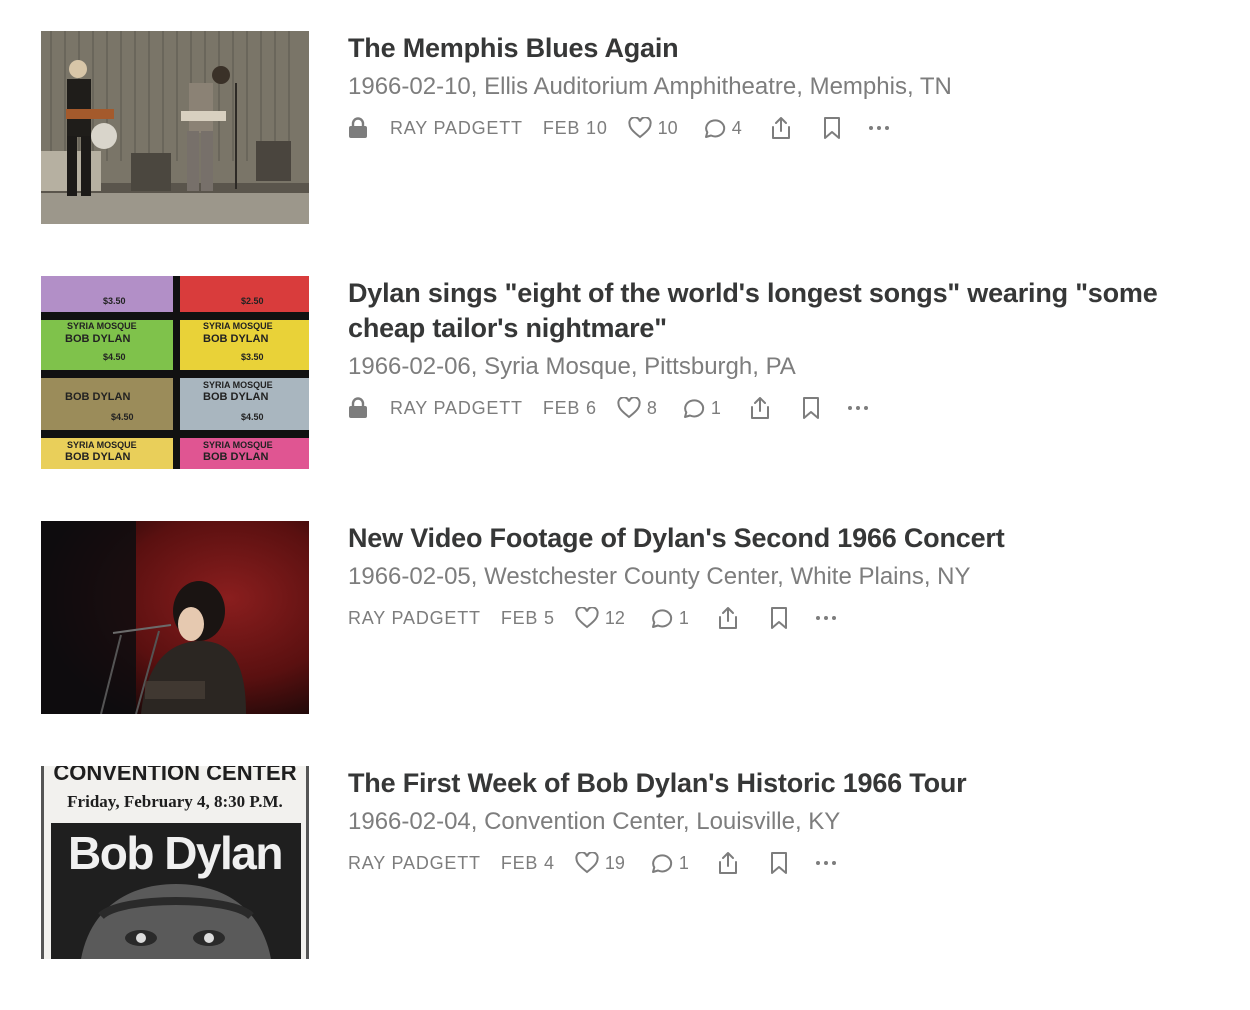 The image size is (1250, 1010). I want to click on ad-header: CONVENTION CENTER, so click(174, 775).